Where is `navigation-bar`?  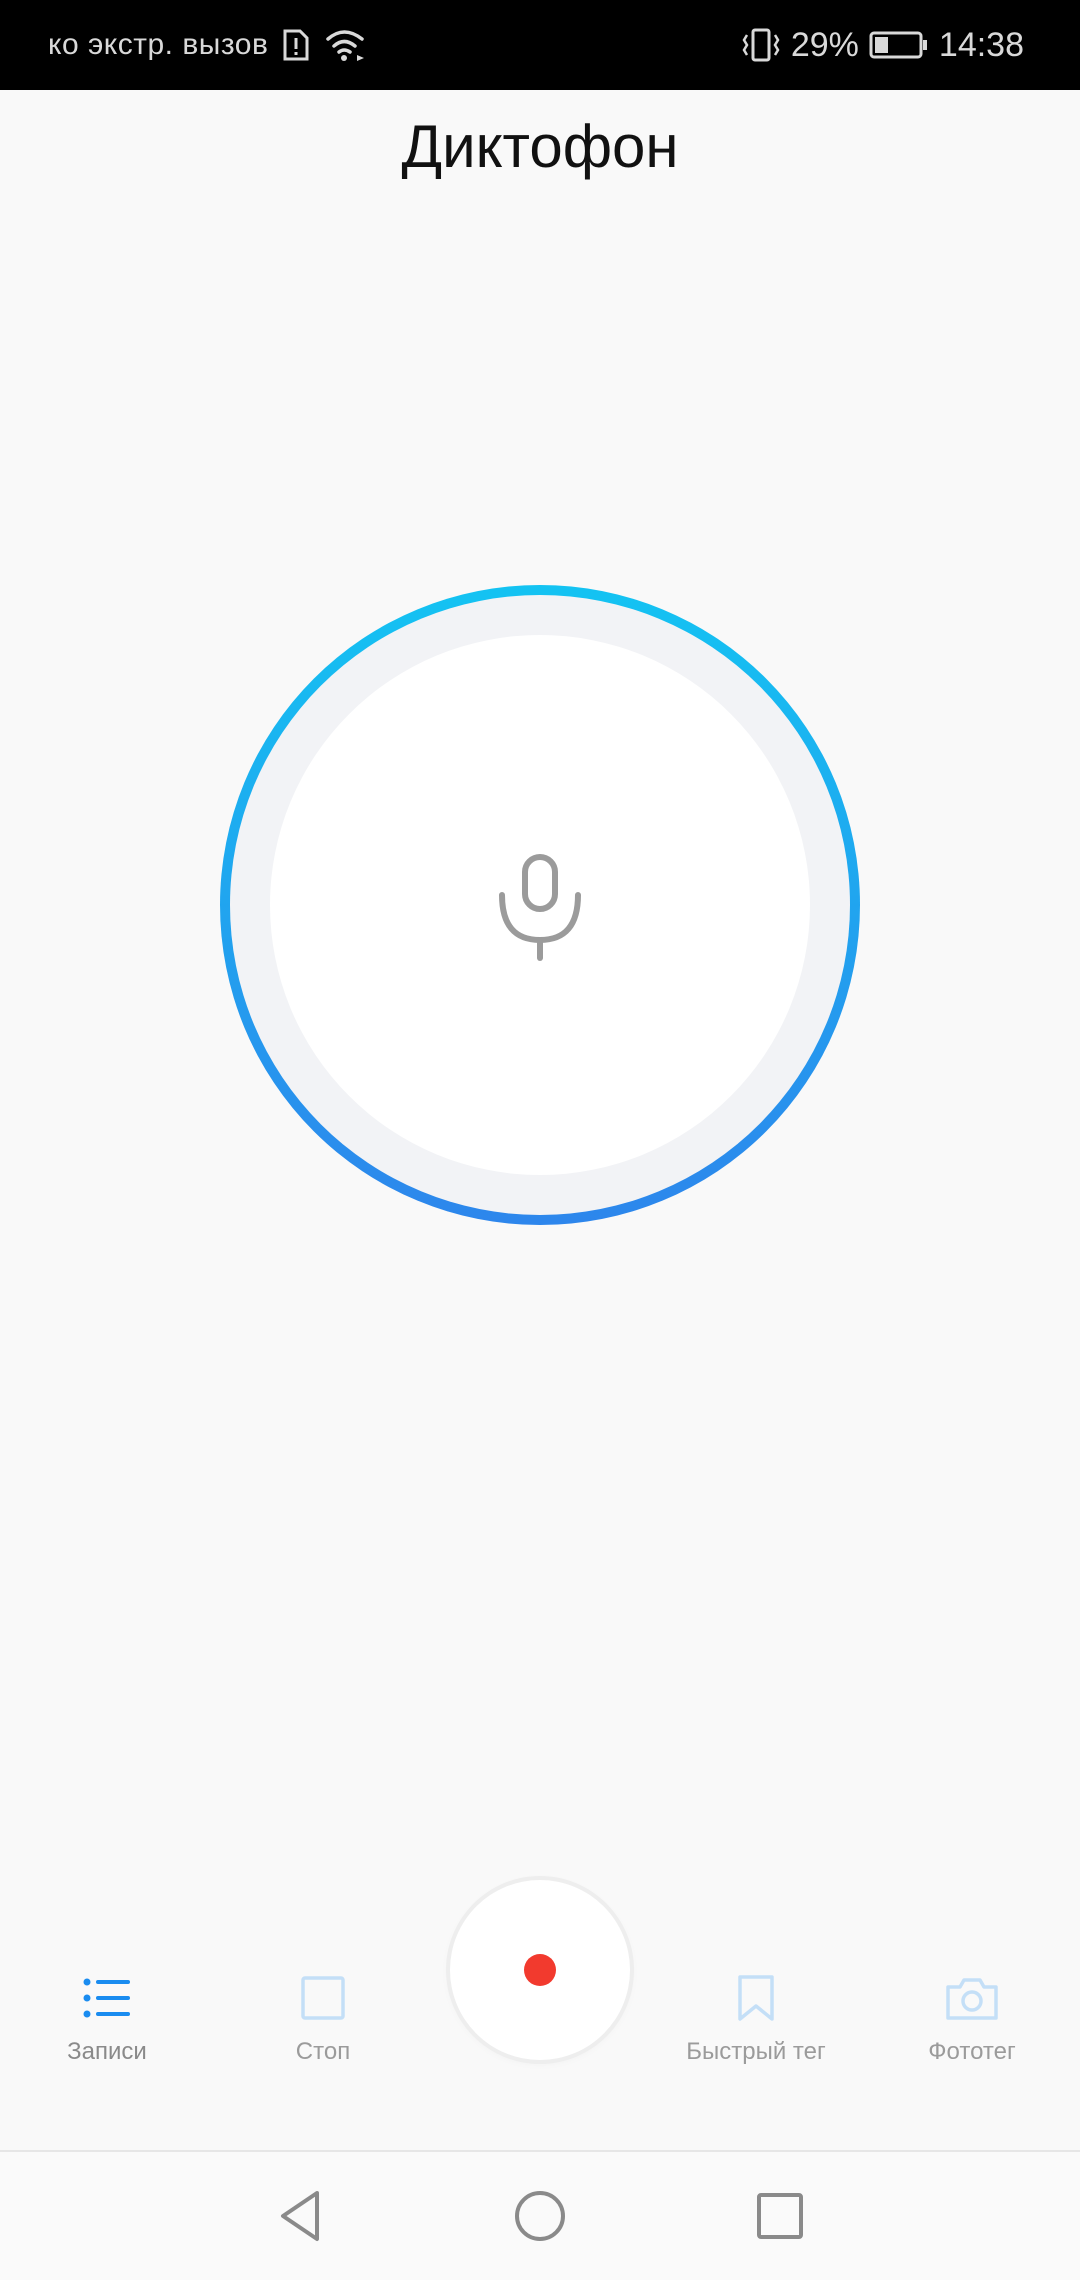 navigation-bar is located at coordinates (540, 2216).